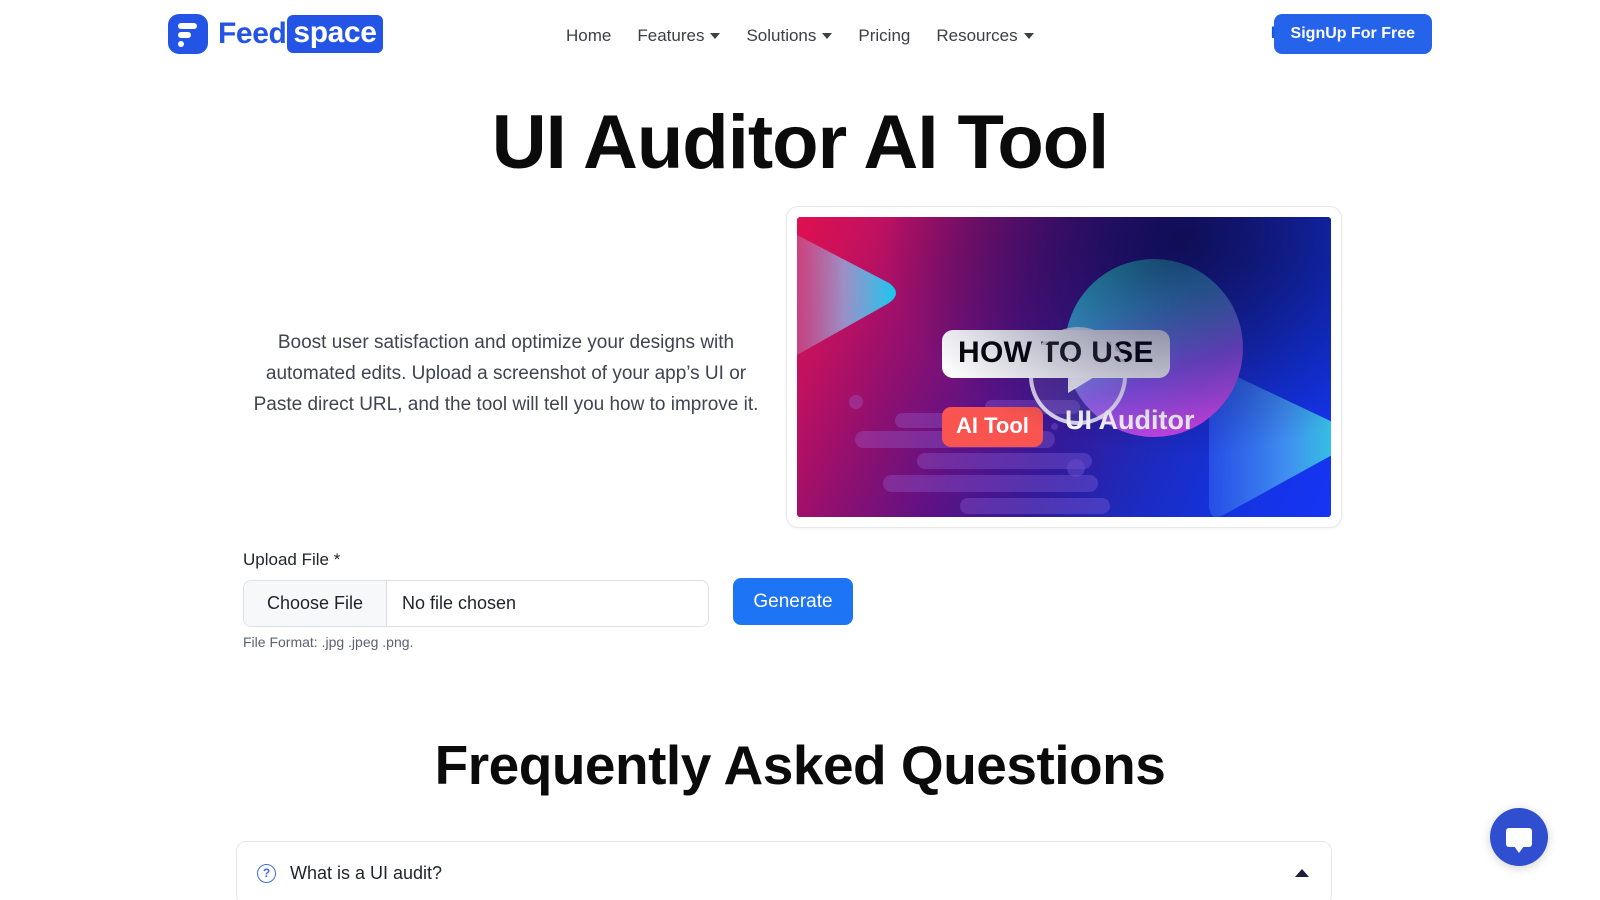 Image resolution: width=1600 pixels, height=900 pixels. I want to click on video-headline: HOW TO USE, so click(1056, 352).